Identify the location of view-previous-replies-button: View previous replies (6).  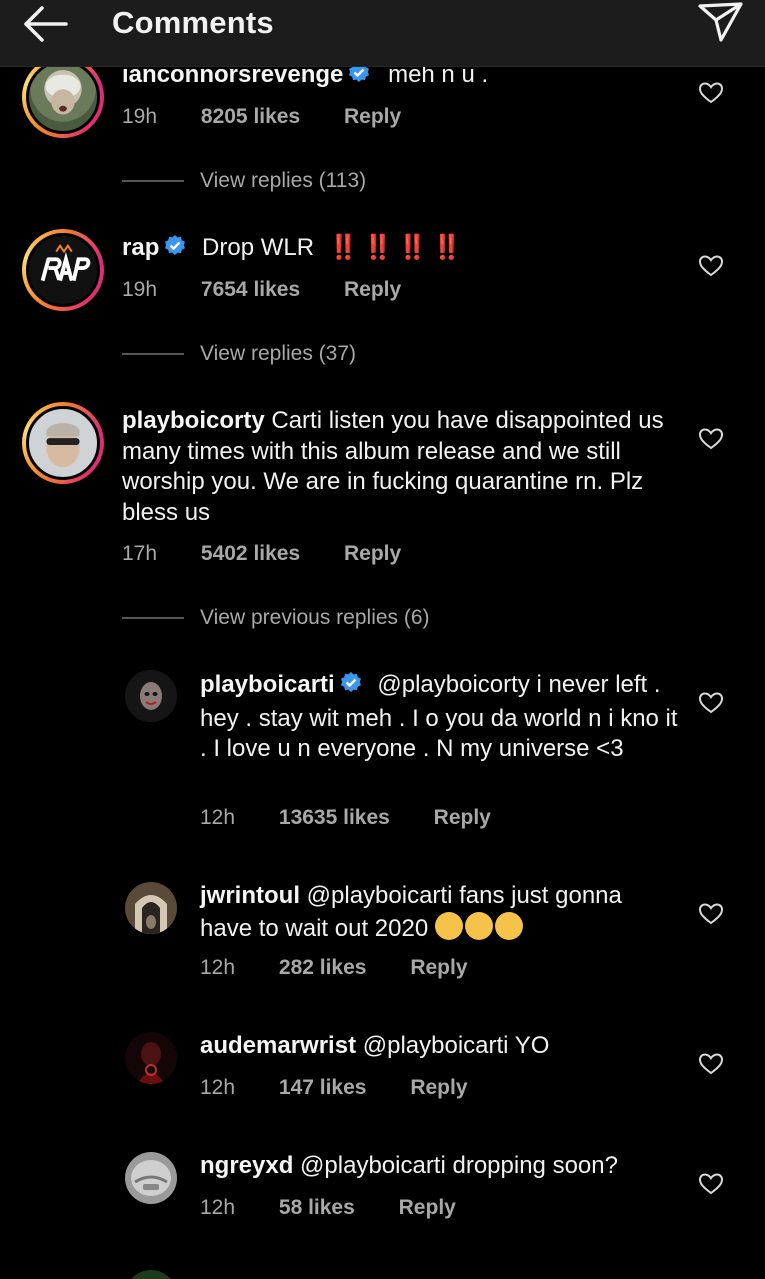
(276, 618).